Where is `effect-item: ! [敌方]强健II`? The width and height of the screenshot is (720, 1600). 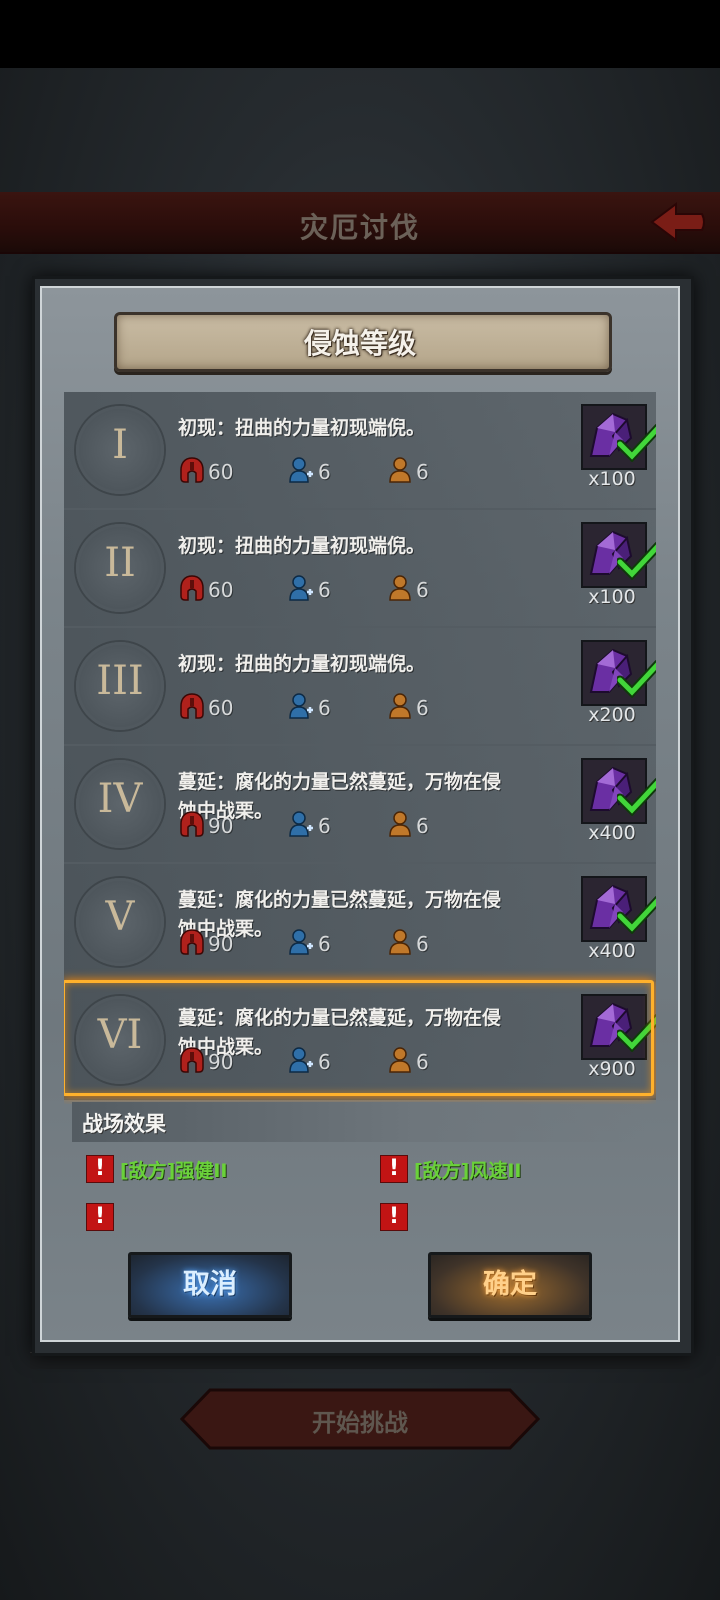
effect-item: ! [敌方]强健II is located at coordinates (157, 1169).